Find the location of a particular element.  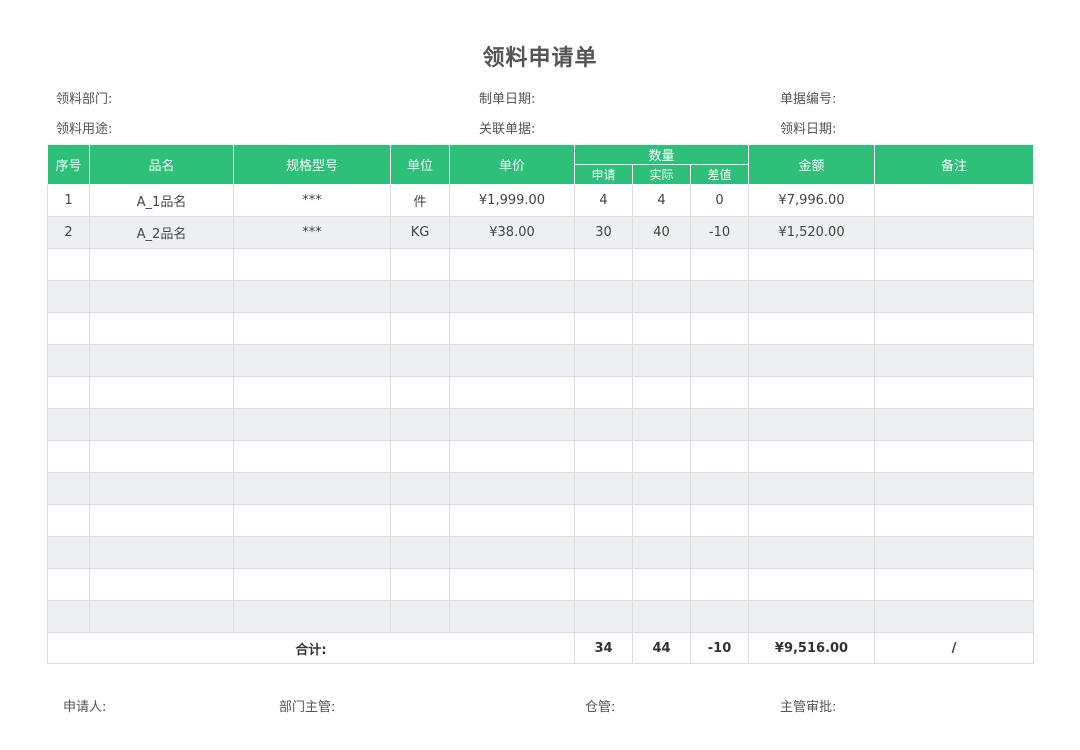

cell-qty-apply: 30 is located at coordinates (603, 232).